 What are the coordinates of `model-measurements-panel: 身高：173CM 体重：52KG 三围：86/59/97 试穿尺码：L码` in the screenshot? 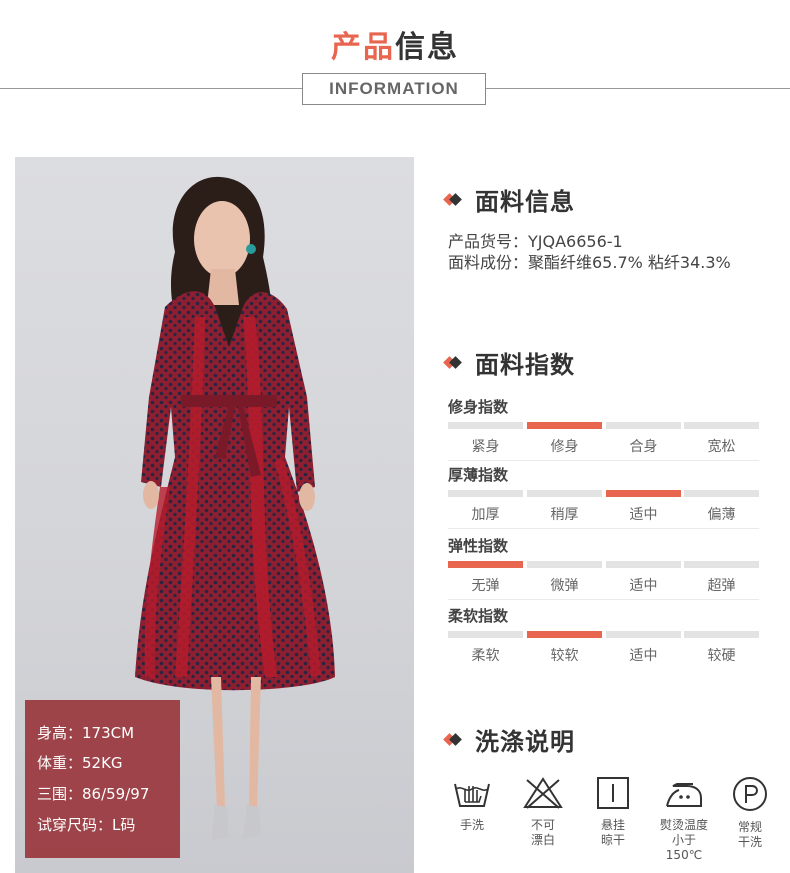 It's located at (102, 779).